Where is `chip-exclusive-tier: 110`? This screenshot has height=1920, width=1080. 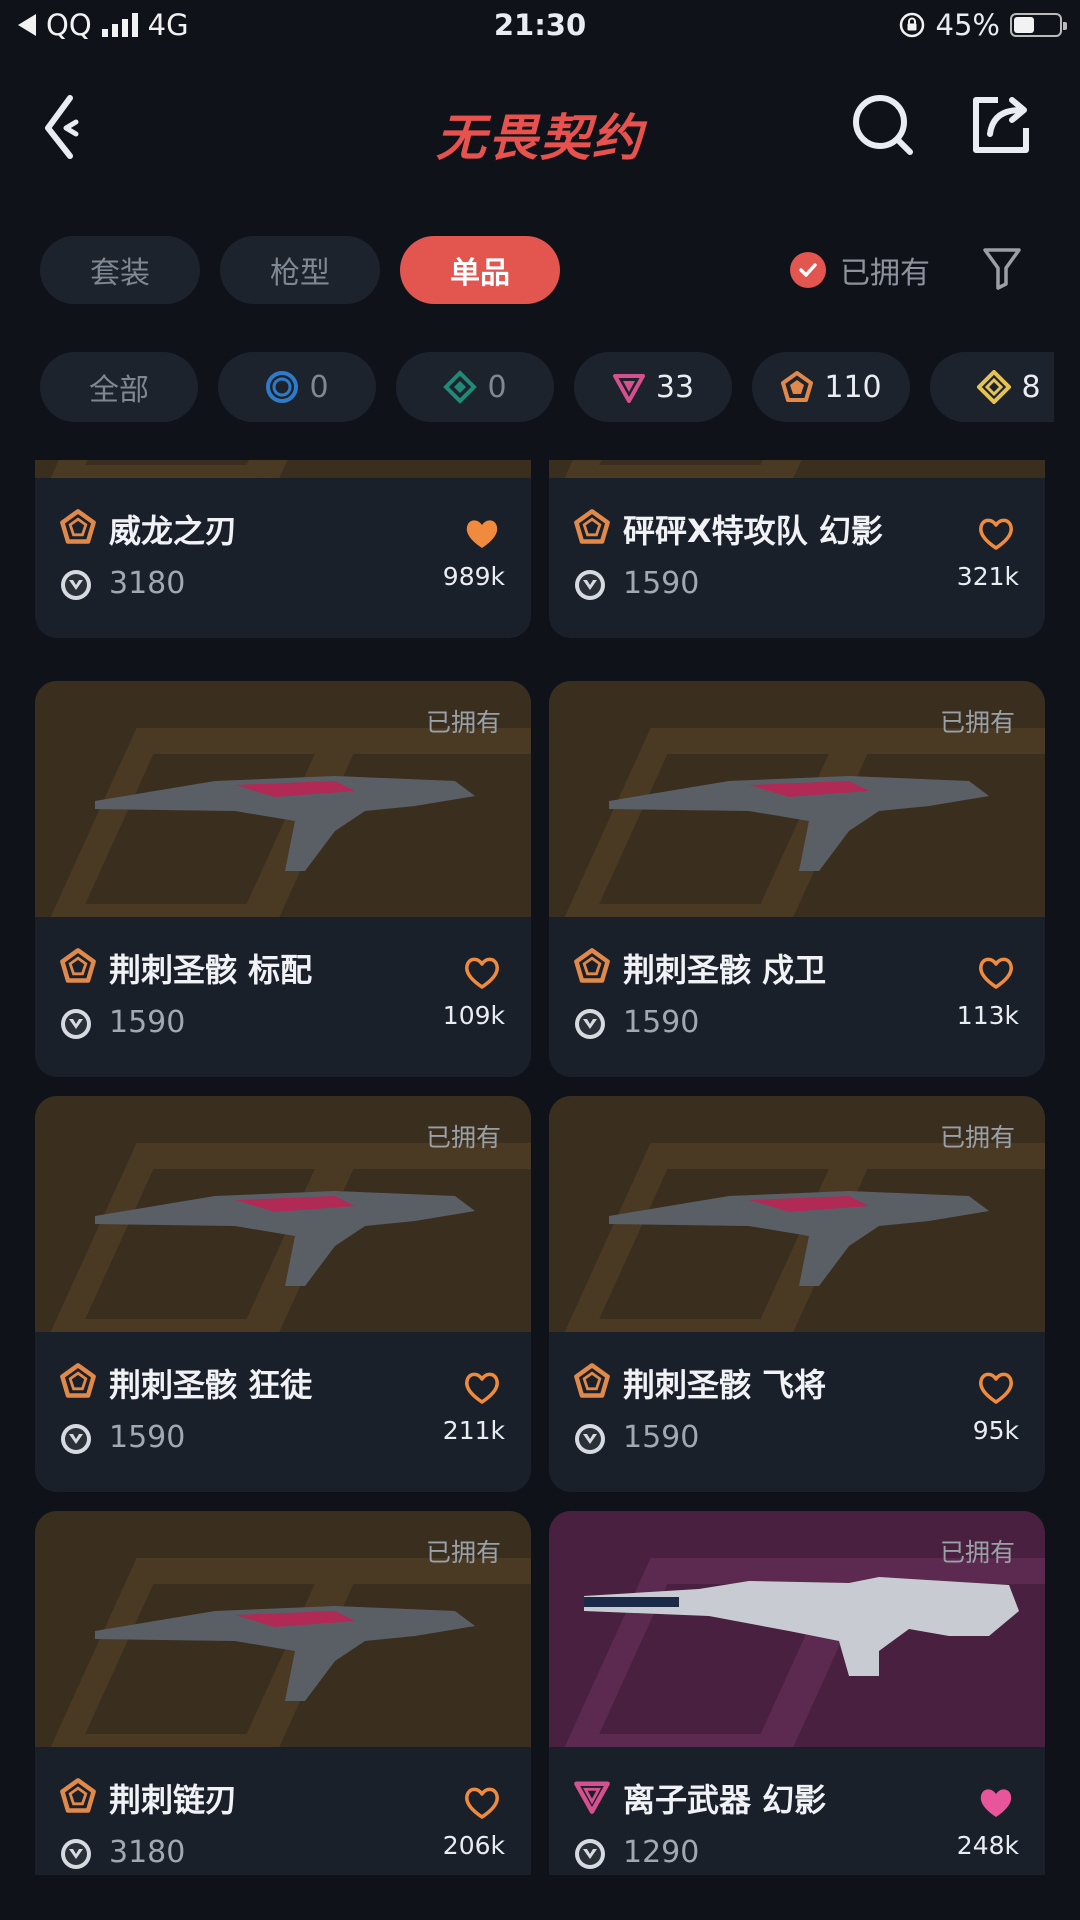
chip-exclusive-tier: 110 is located at coordinates (831, 387).